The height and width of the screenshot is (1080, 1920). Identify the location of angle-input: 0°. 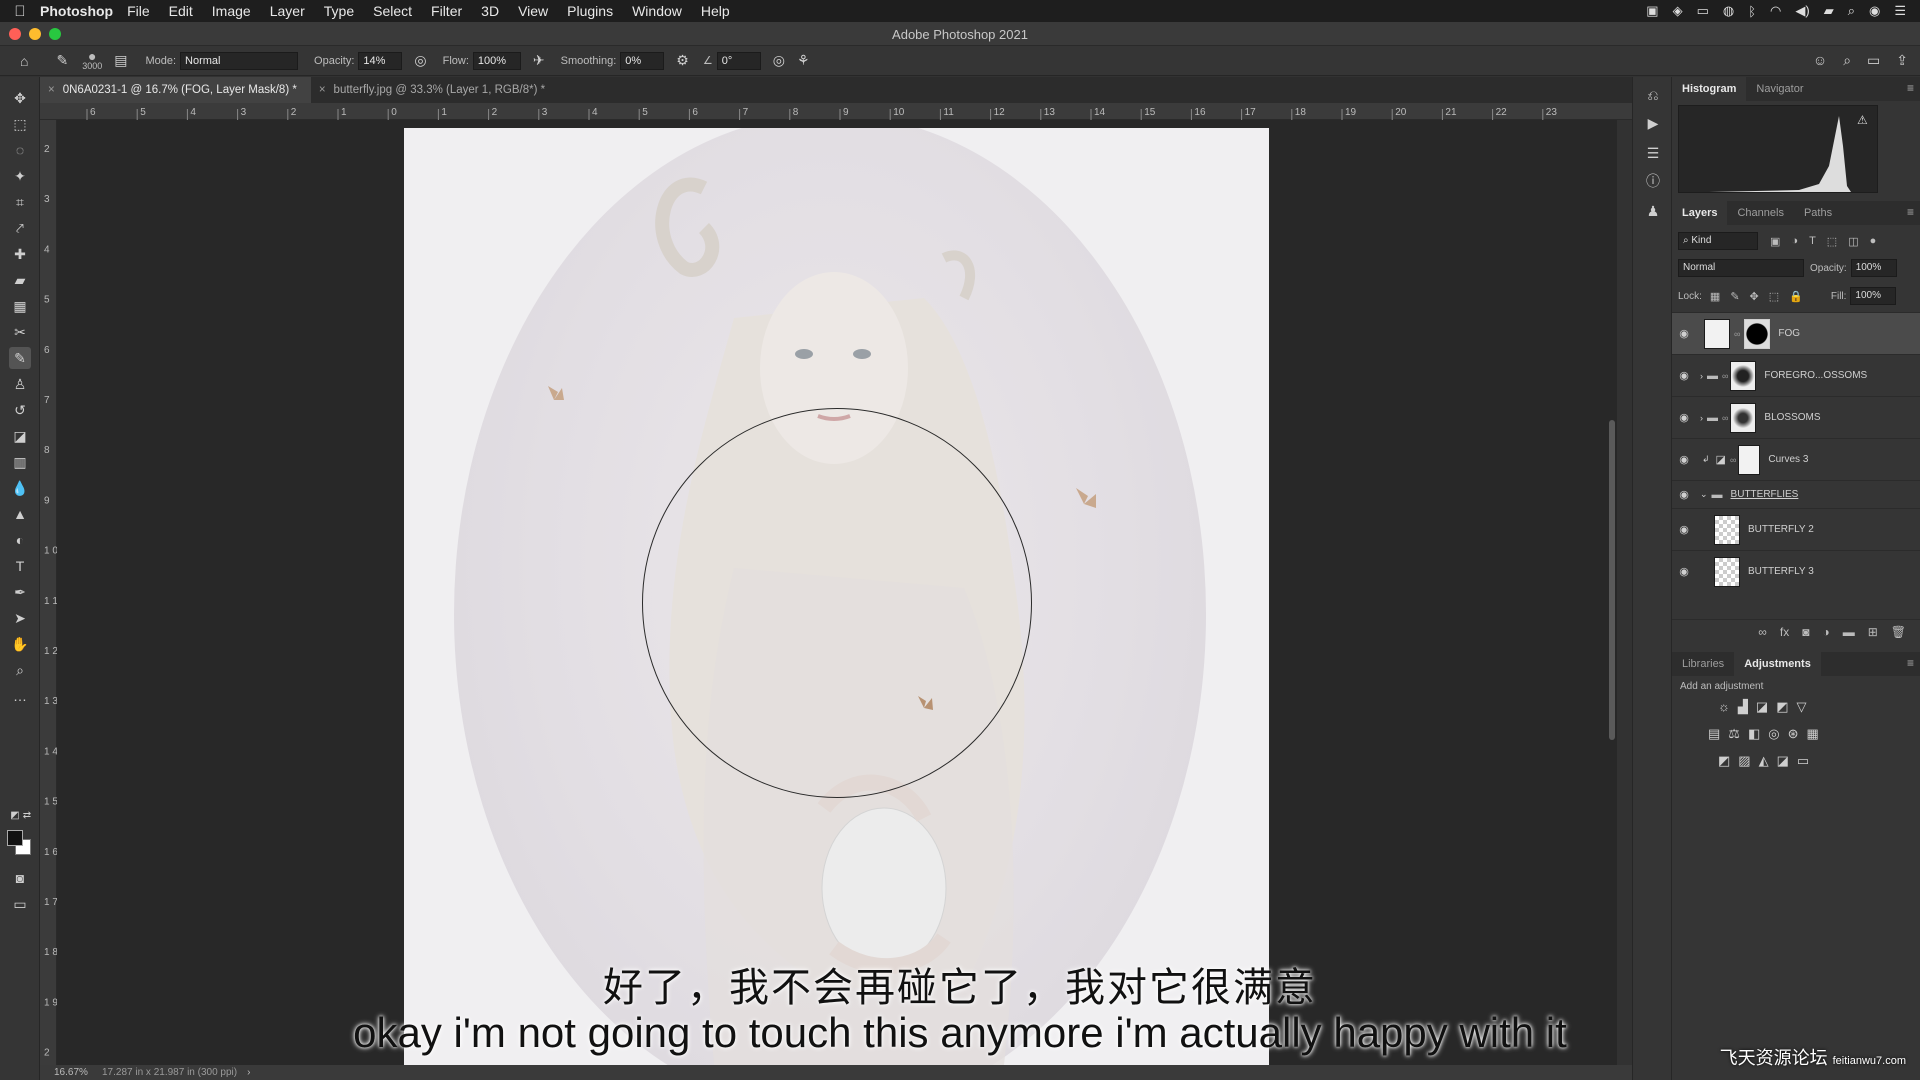
(738, 60).